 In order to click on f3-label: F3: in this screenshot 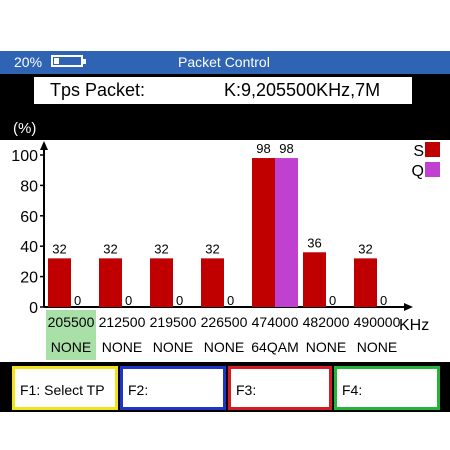, I will do `click(246, 390)`.